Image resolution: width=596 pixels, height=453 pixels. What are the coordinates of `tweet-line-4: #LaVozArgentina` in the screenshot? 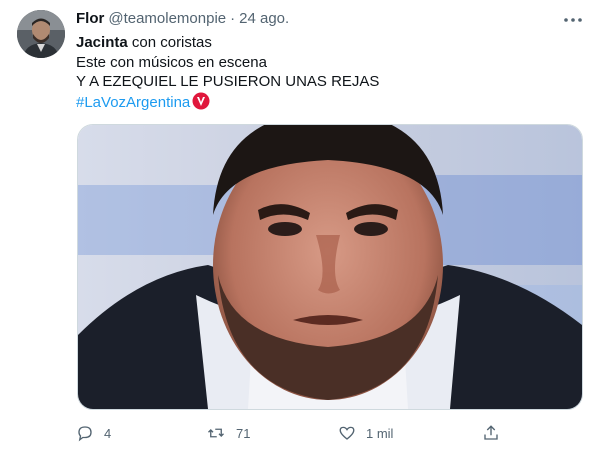 It's located at (326, 102).